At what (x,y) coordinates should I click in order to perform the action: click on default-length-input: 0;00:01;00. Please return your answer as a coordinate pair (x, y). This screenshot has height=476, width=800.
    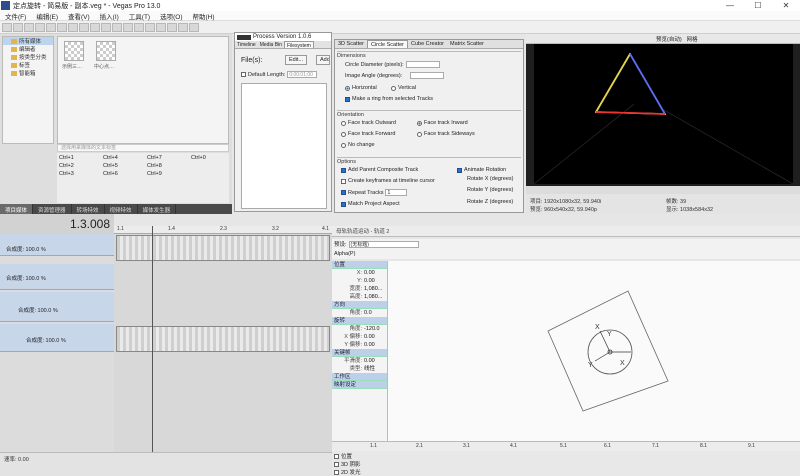
    Looking at the image, I should click on (302, 74).